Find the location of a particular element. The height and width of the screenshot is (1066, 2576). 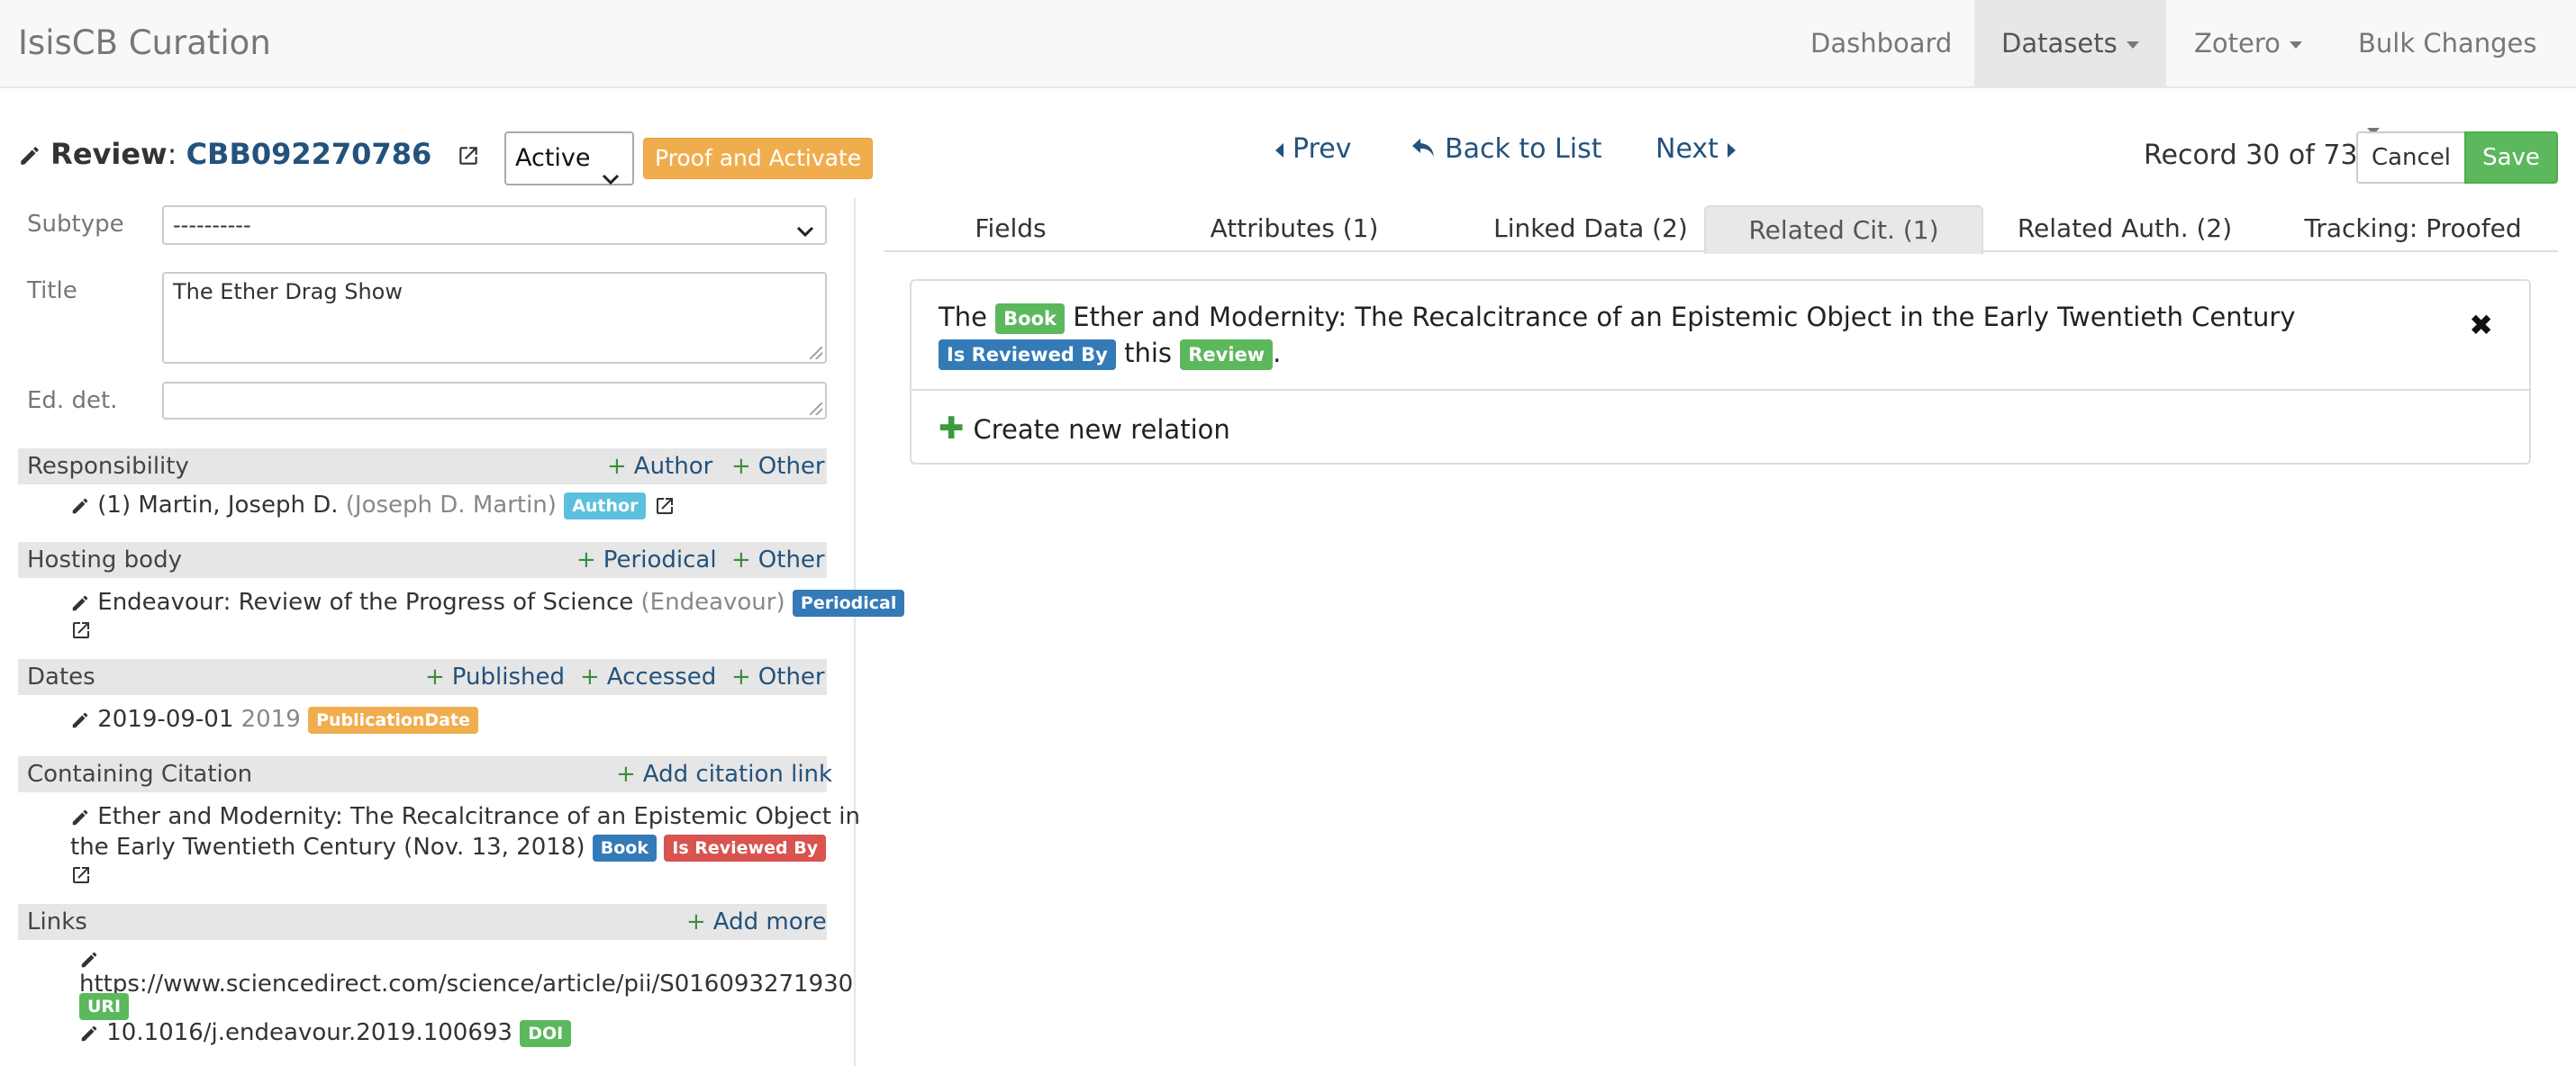

caret-right-icon is located at coordinates (1731, 150).